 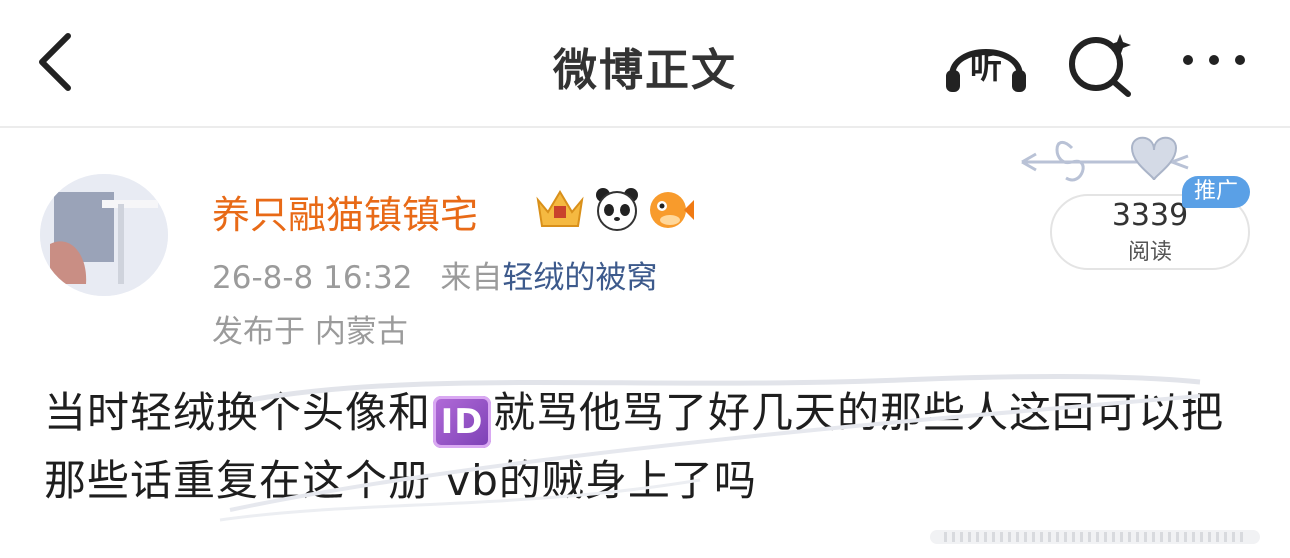 What do you see at coordinates (1095, 537) in the screenshot?
I see `image-strip-indicator` at bounding box center [1095, 537].